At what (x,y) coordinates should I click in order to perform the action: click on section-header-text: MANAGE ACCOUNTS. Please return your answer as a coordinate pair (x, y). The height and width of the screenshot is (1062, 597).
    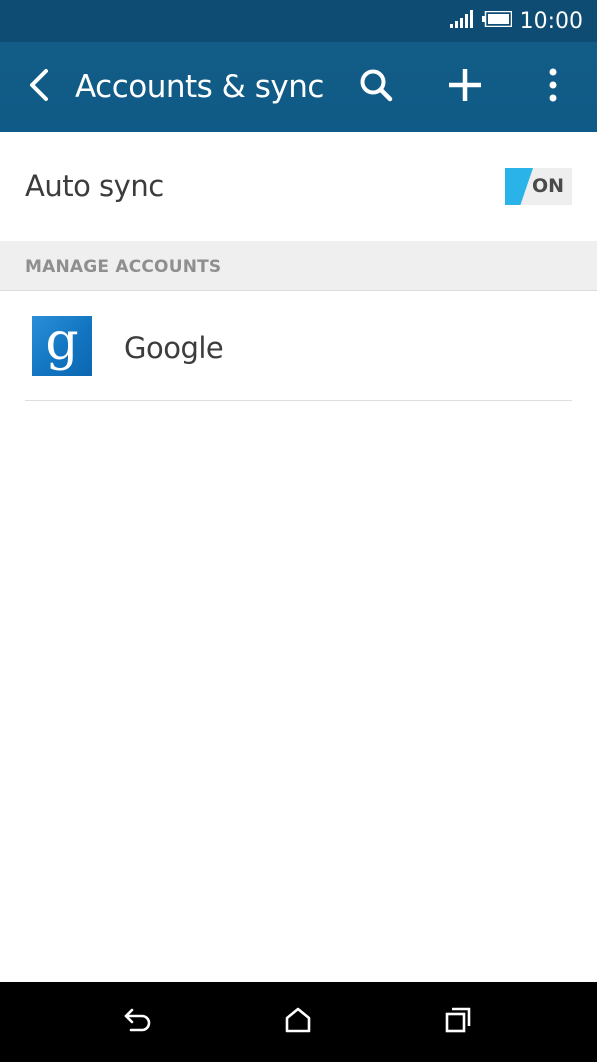
    Looking at the image, I should click on (123, 267).